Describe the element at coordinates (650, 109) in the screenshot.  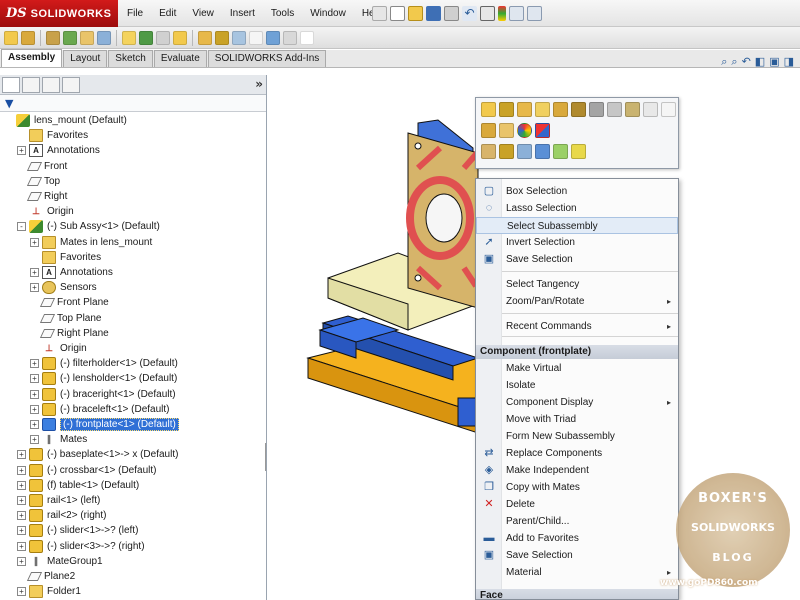
I see `properties-icon` at that location.